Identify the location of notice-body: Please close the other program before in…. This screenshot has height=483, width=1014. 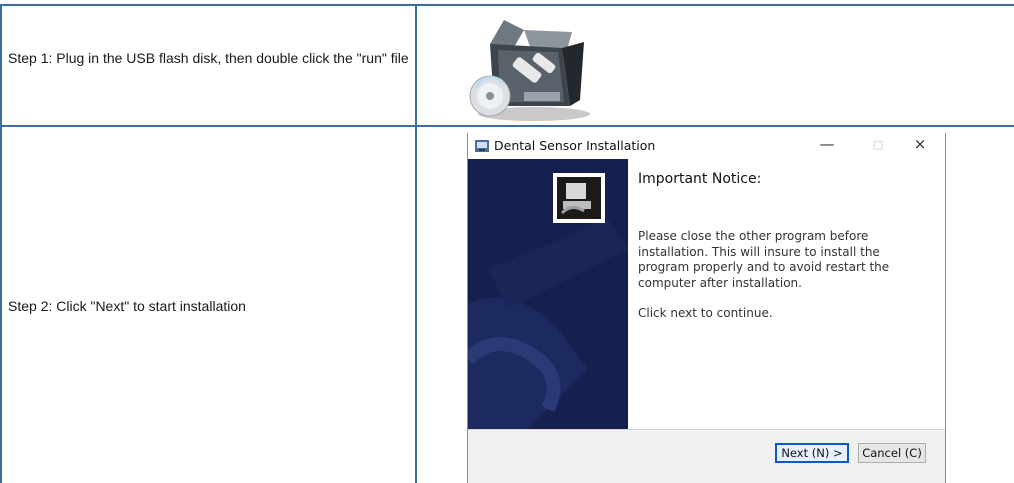
(764, 259).